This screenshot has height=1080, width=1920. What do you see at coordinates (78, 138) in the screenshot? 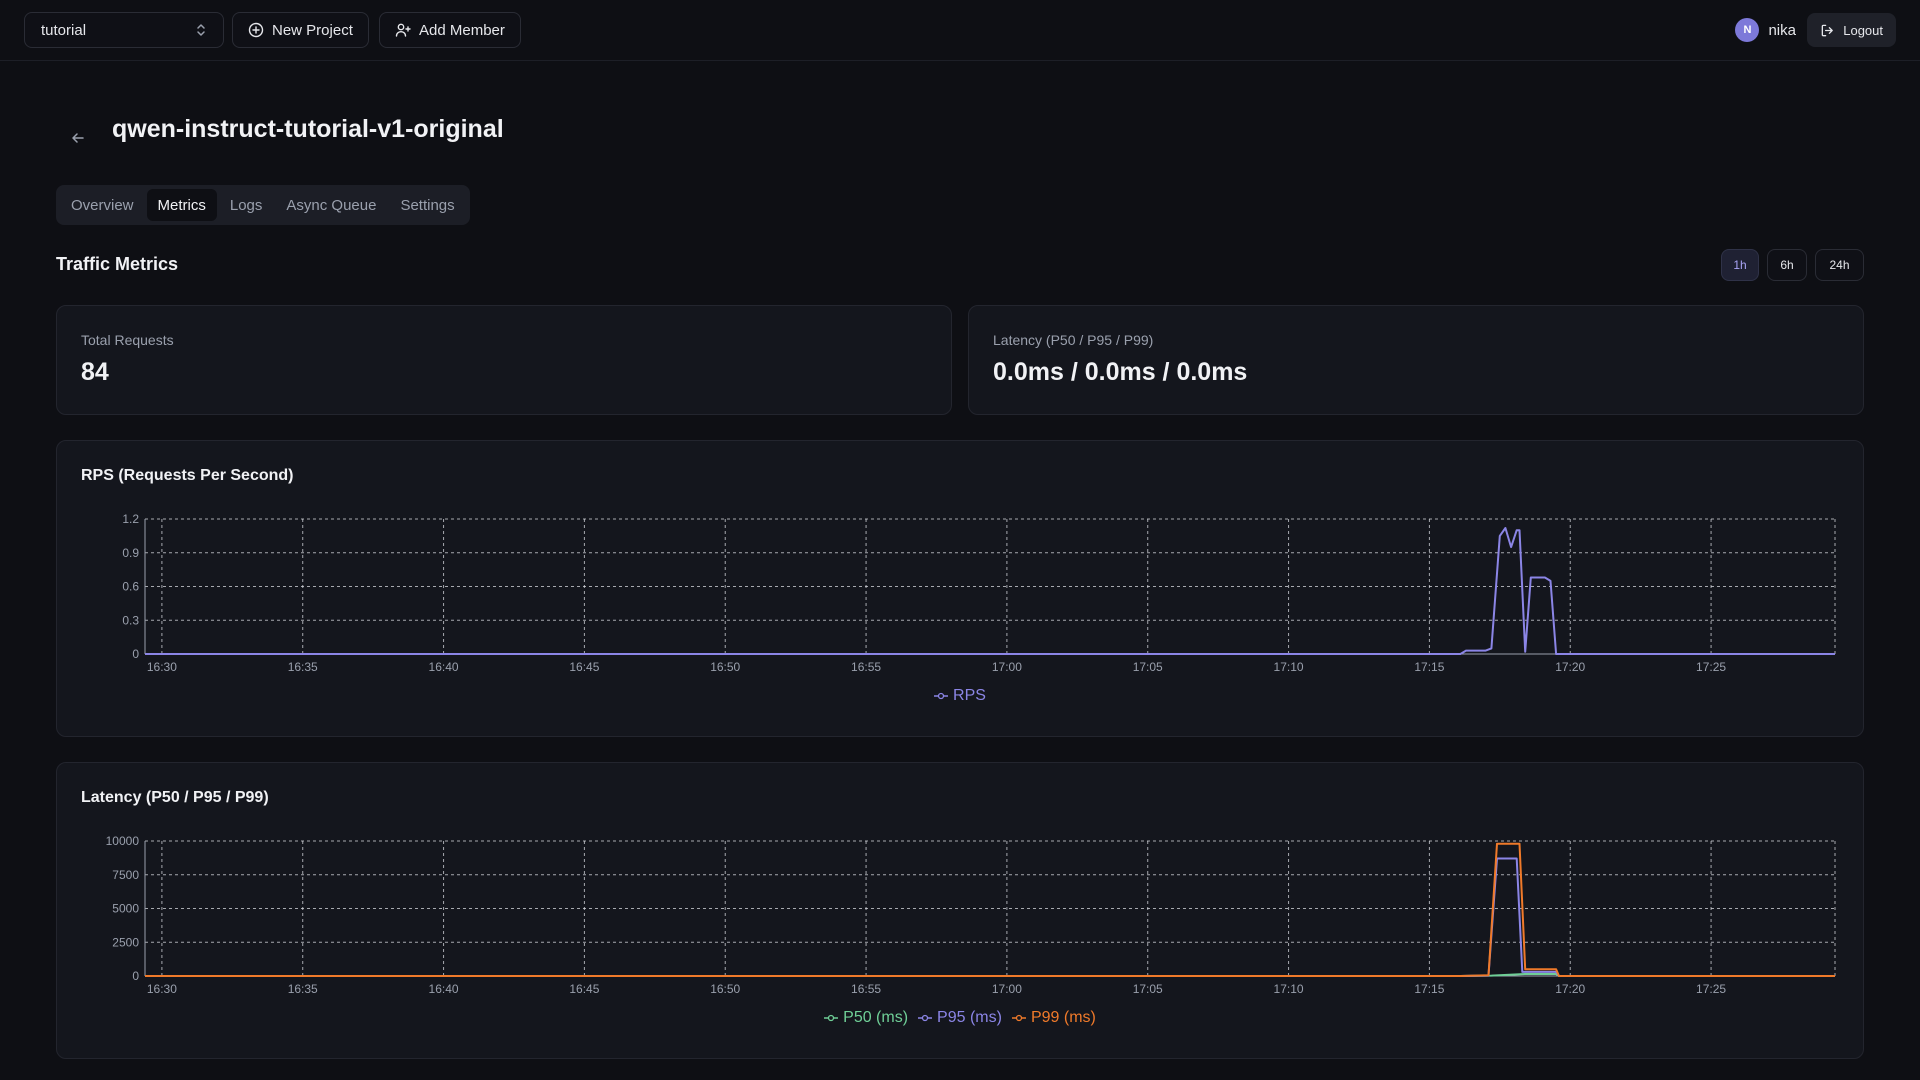
I see `back-arrow-icon` at bounding box center [78, 138].